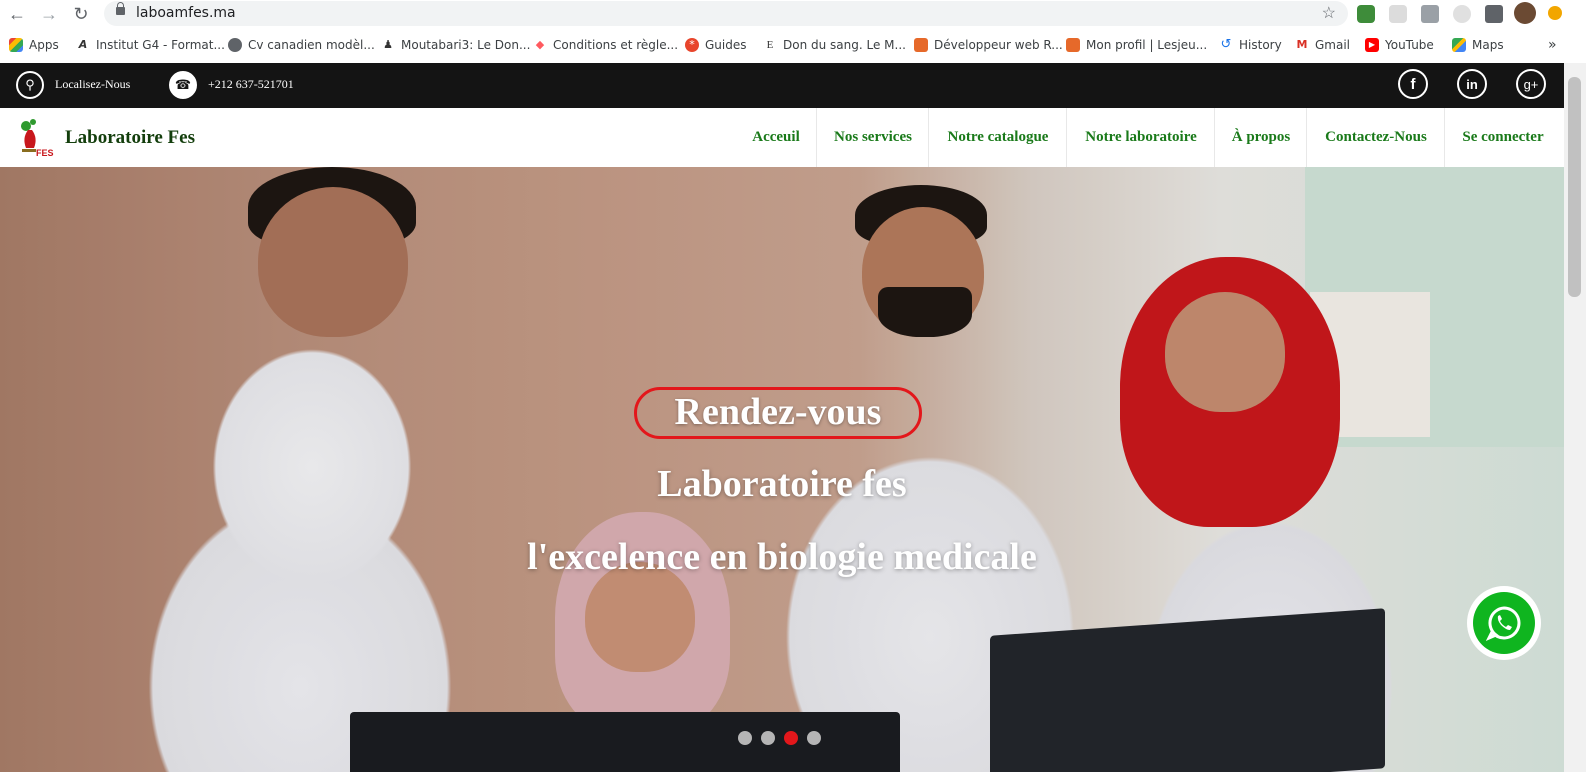 This screenshot has width=1586, height=772. Describe the element at coordinates (692, 45) in the screenshot. I see `guides-icon: *` at that location.